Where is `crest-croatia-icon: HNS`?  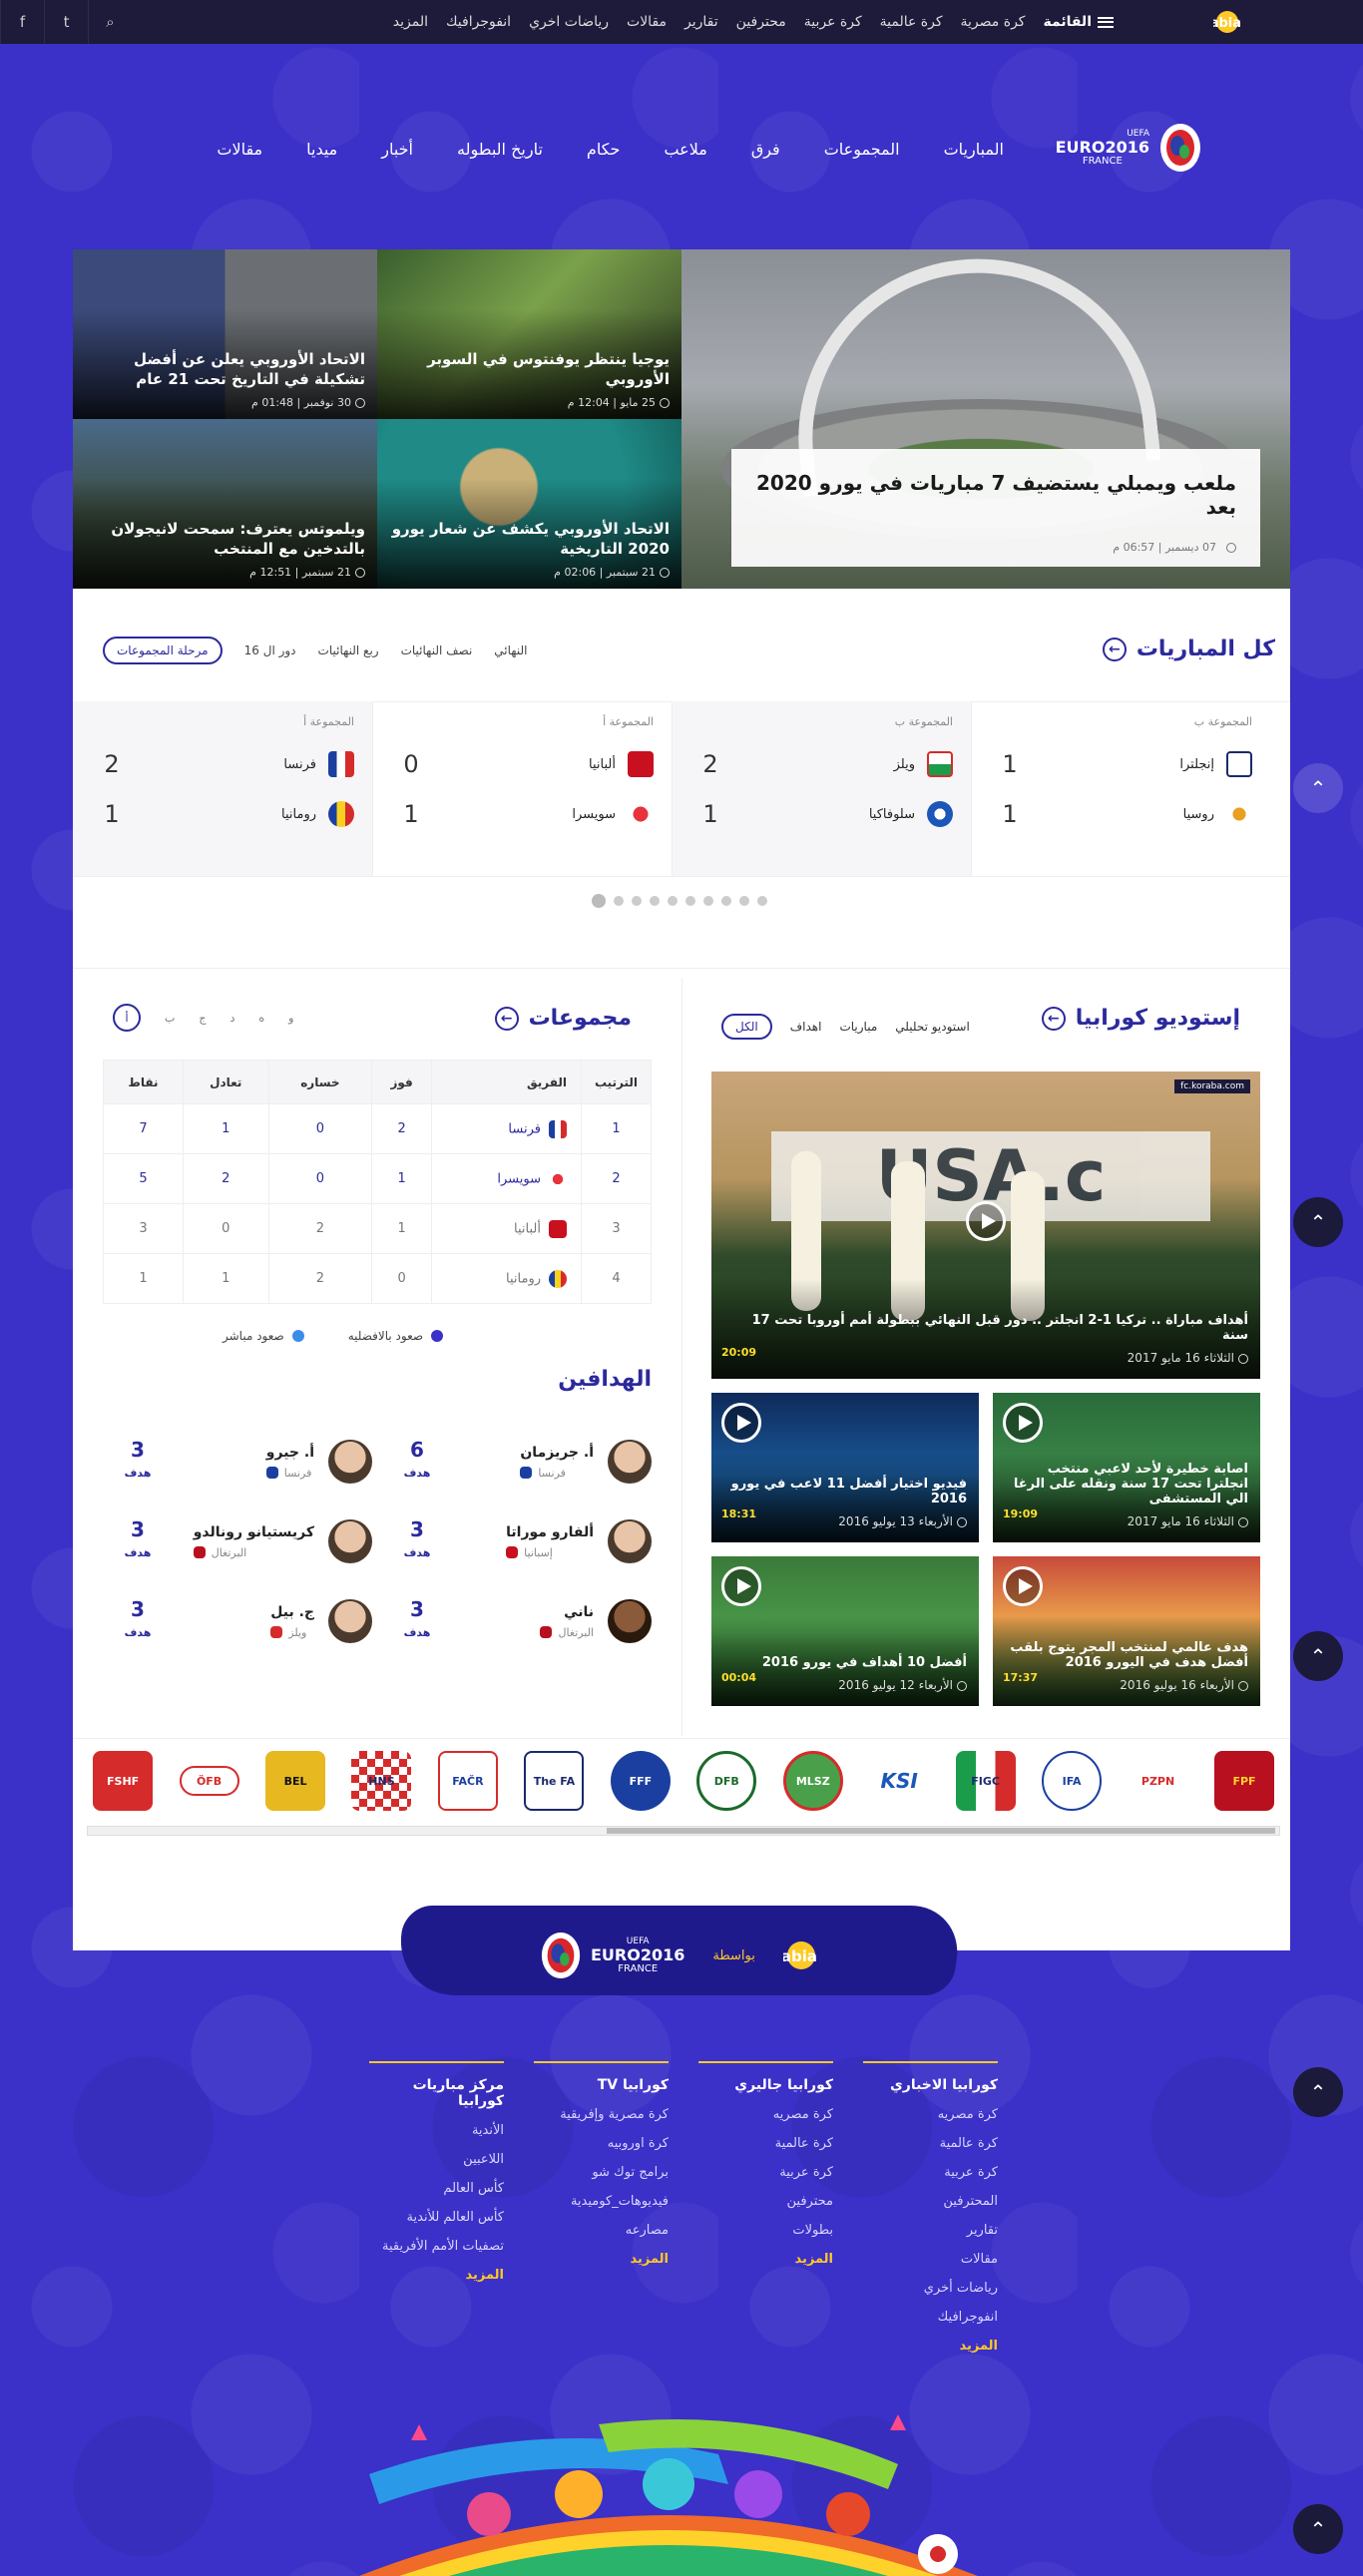
crest-croatia-icon: HNS is located at coordinates (381, 1781).